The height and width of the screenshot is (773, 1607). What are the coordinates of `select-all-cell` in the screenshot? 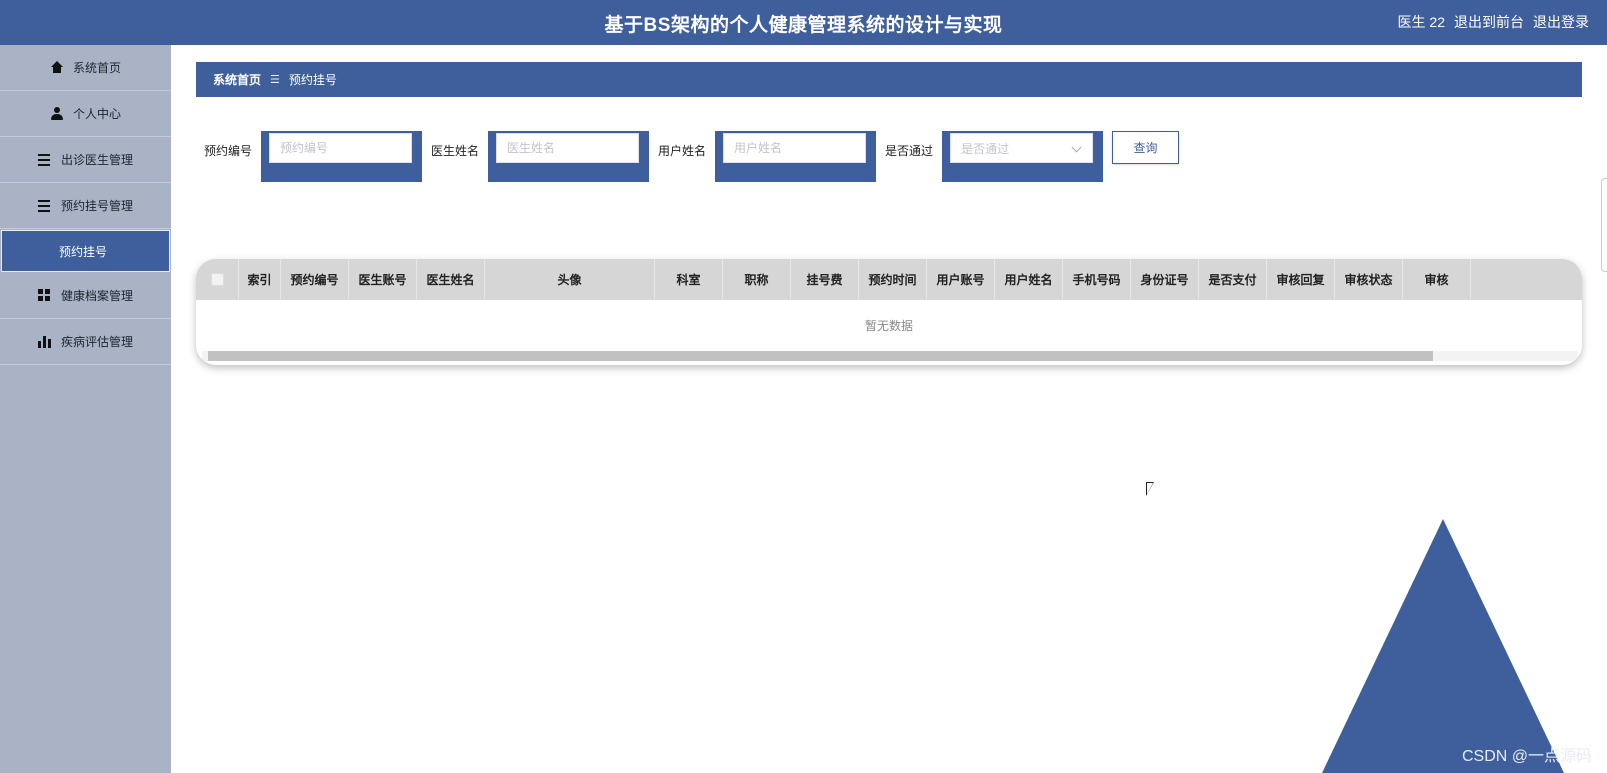 It's located at (217, 279).